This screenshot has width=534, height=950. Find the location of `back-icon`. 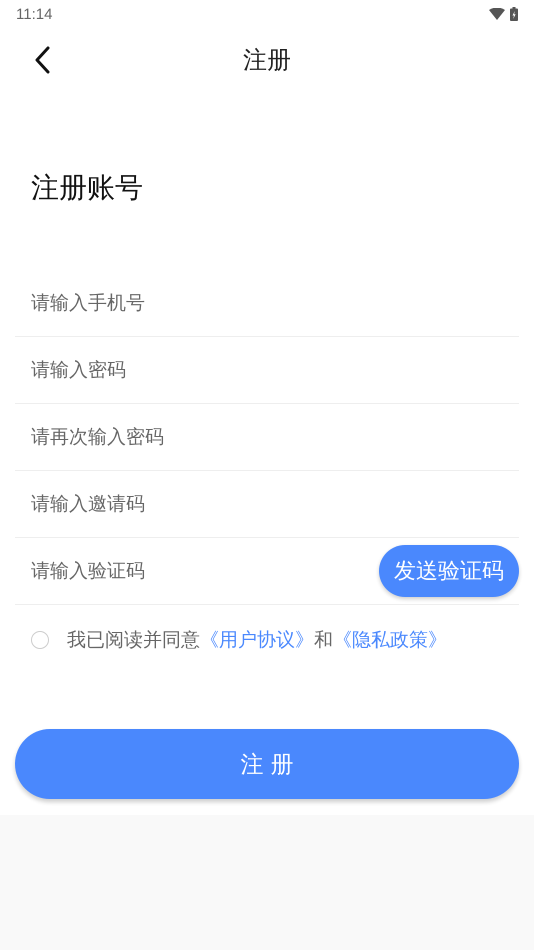

back-icon is located at coordinates (42, 60).